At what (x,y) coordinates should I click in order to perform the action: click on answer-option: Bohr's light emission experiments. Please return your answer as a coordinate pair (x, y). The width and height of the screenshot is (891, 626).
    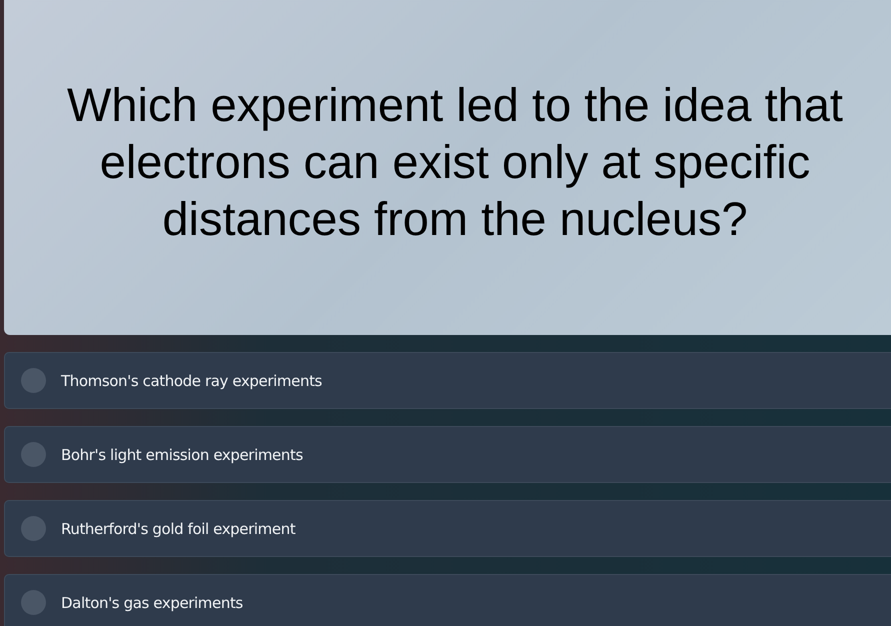
    Looking at the image, I should click on (447, 454).